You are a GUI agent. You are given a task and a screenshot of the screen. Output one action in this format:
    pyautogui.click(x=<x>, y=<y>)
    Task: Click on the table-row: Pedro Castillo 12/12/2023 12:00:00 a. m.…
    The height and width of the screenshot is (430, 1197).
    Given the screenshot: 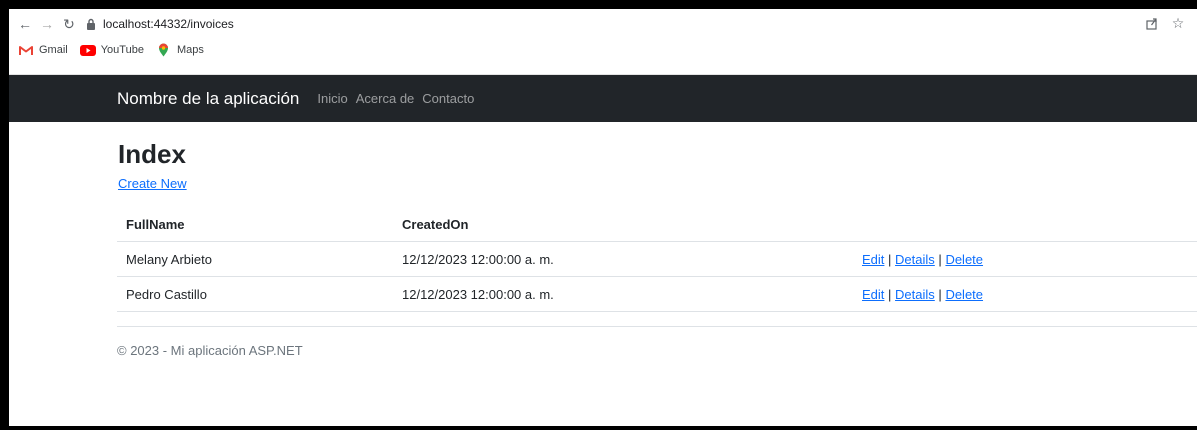 What is the action you would take?
    pyautogui.click(x=657, y=294)
    